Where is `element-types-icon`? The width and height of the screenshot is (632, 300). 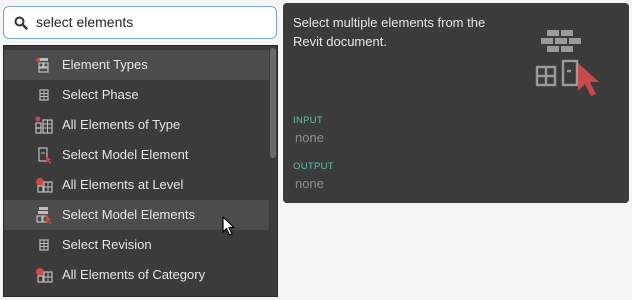 element-types-icon is located at coordinates (42, 65).